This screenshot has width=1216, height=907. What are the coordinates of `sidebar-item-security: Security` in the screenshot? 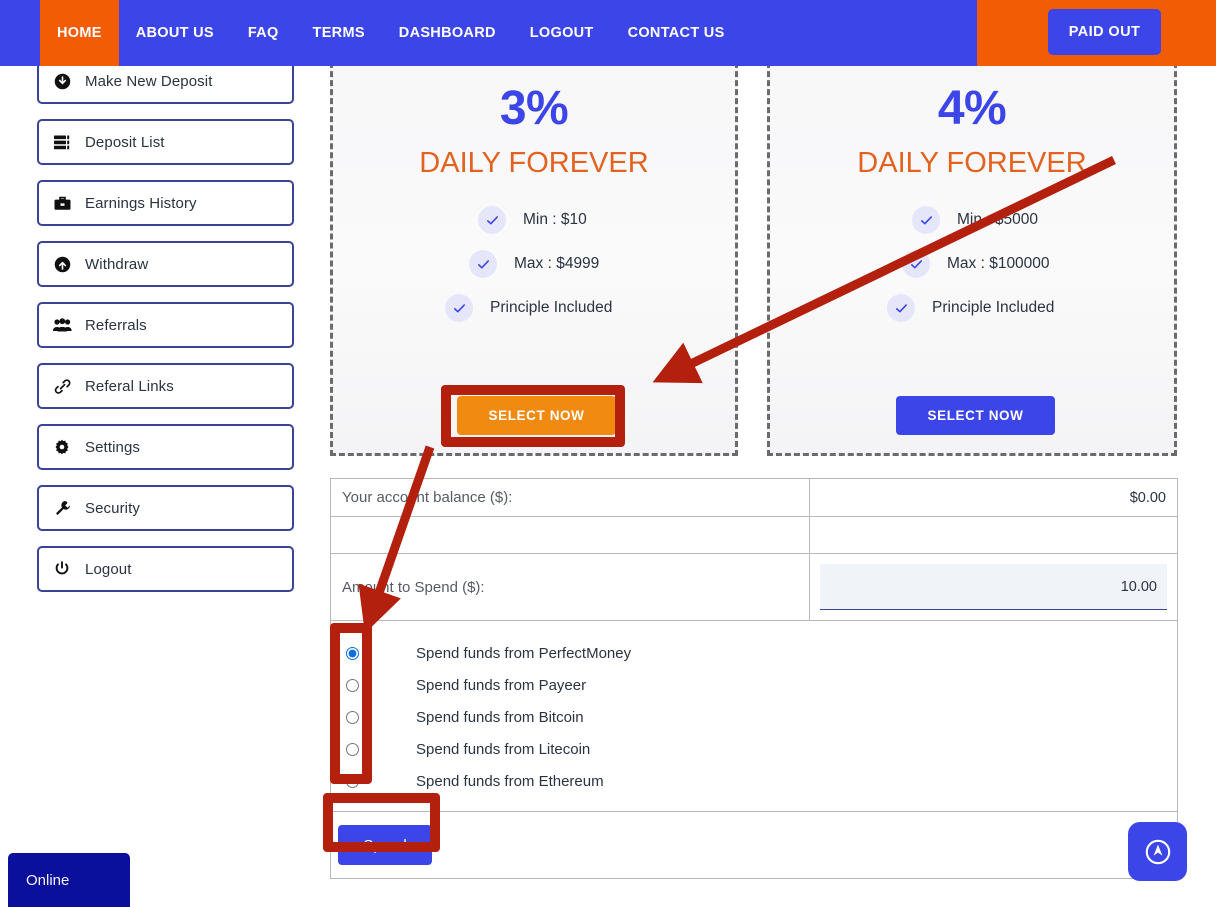 It's located at (165, 508).